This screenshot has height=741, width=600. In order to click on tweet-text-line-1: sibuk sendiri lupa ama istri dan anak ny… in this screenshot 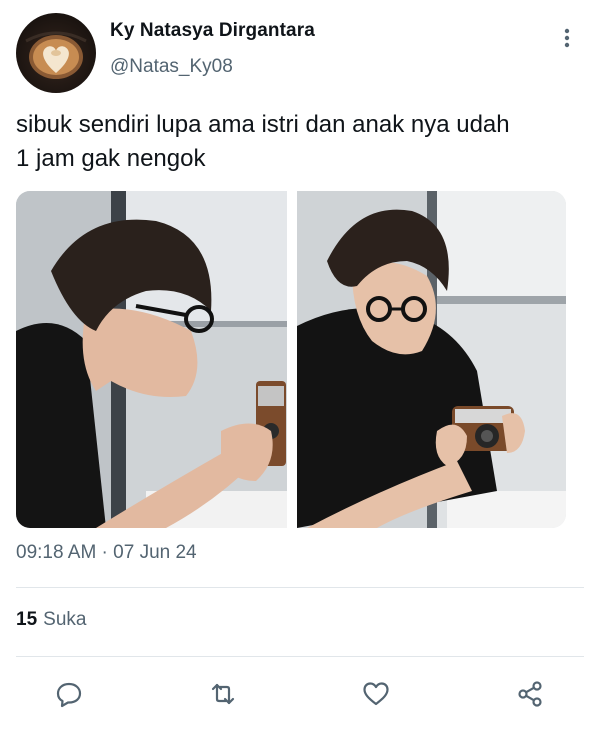, I will do `click(263, 124)`.